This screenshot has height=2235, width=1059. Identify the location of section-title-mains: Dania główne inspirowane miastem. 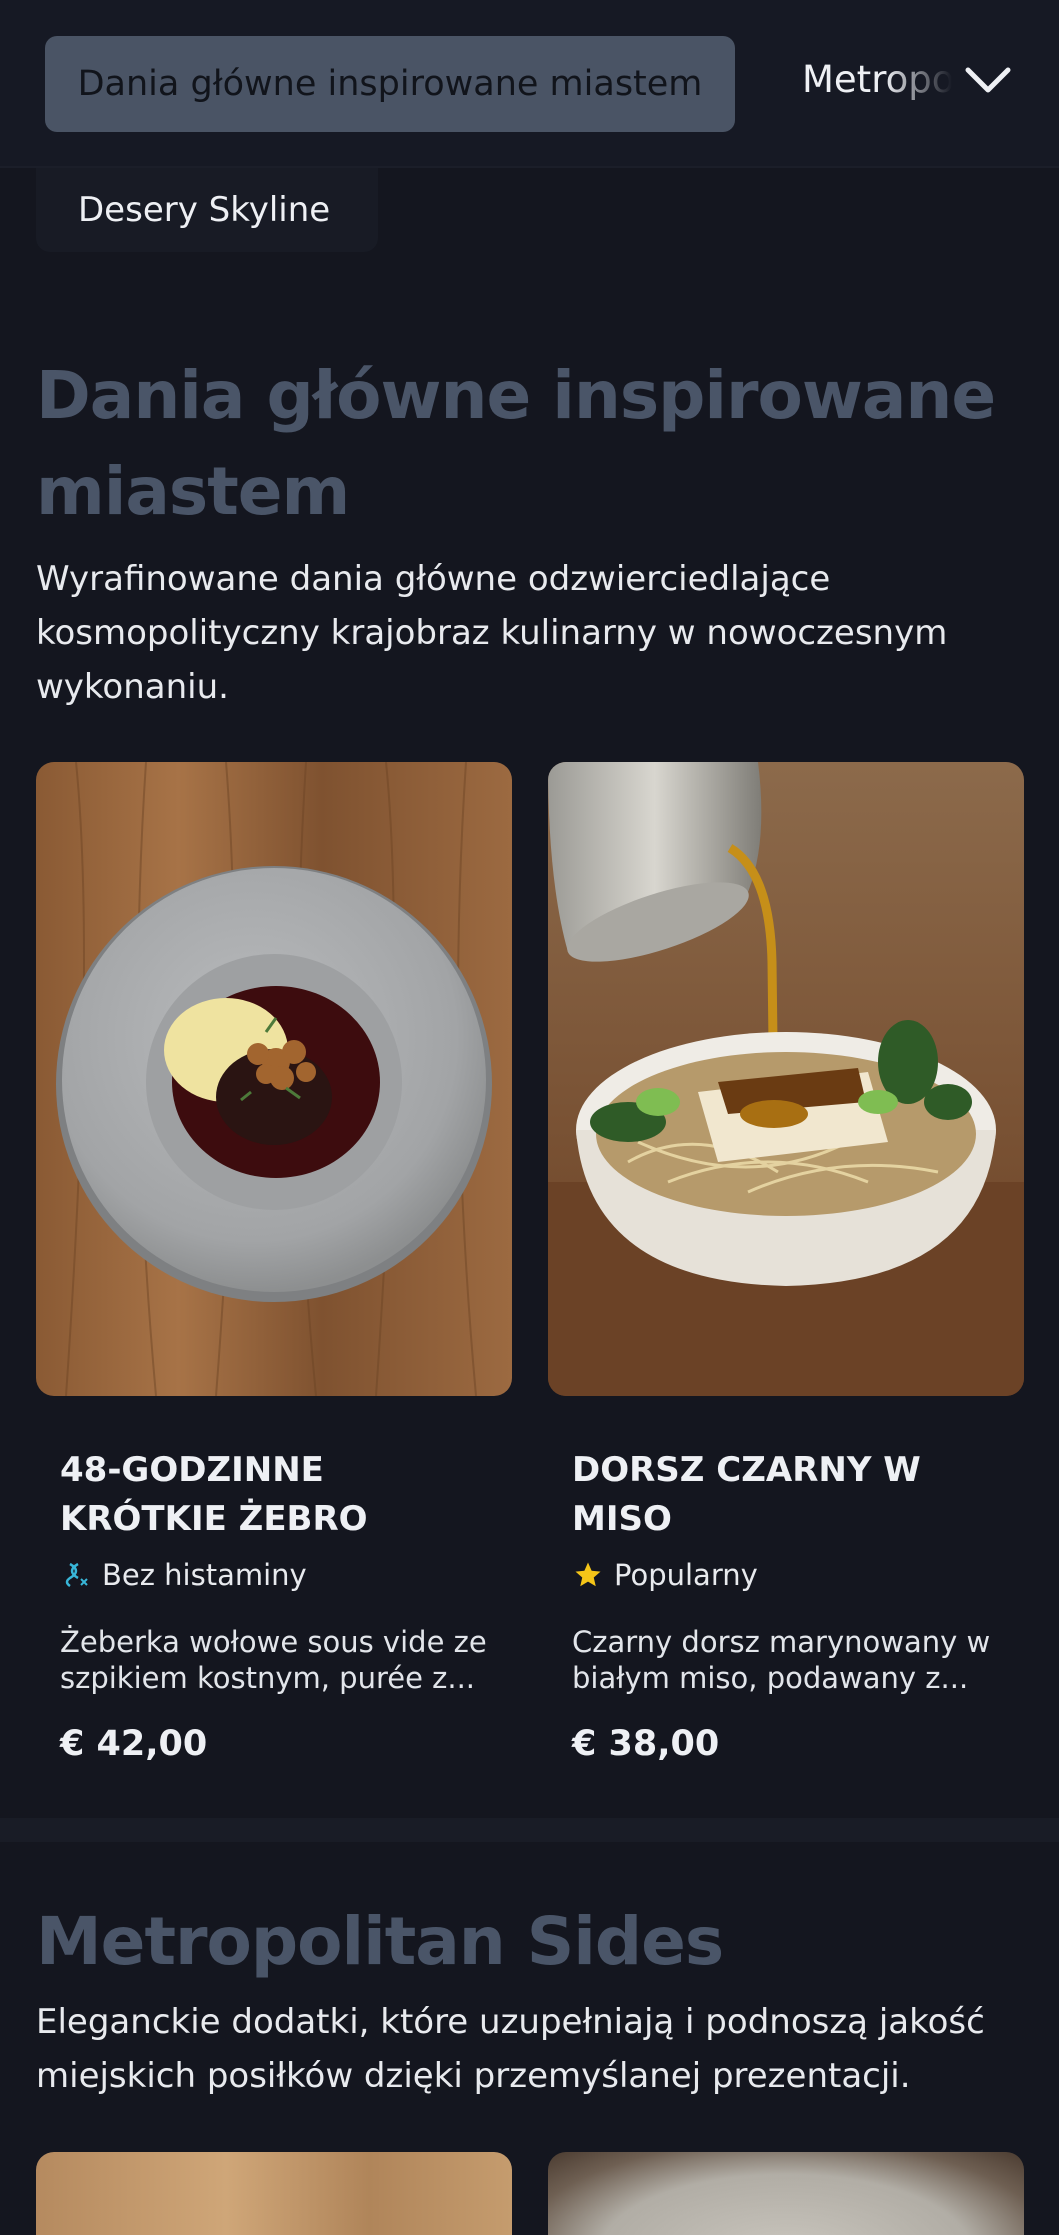
(516, 443).